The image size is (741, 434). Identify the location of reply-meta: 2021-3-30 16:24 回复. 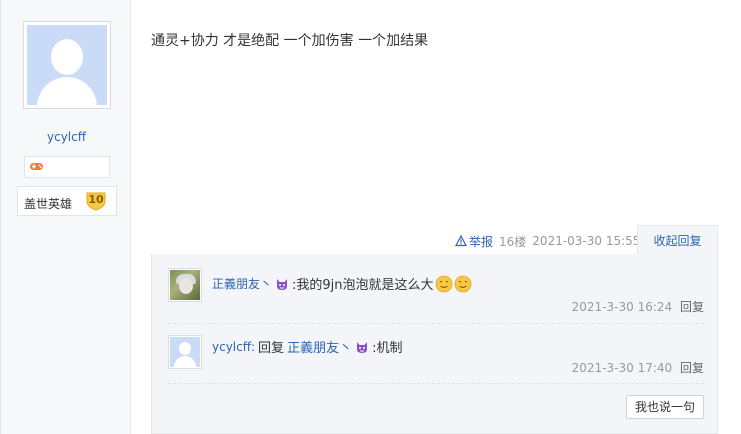
(638, 306).